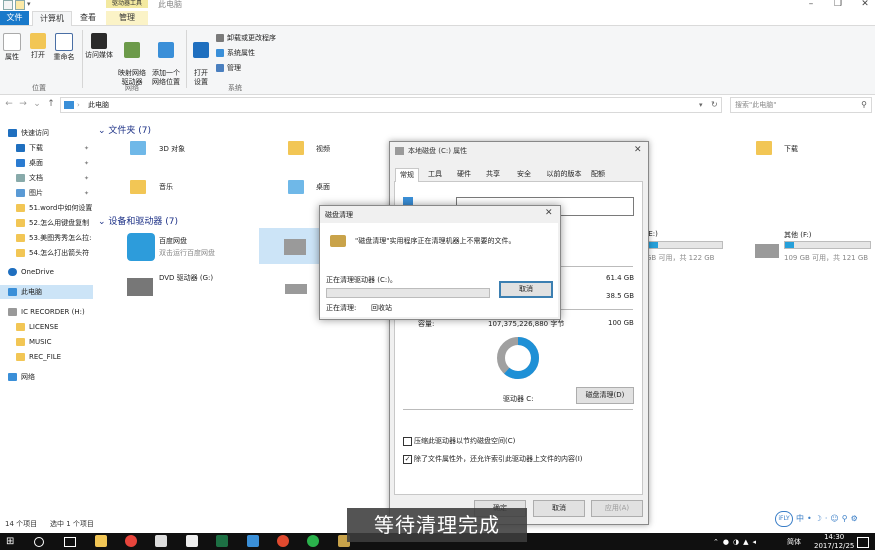 The width and height of the screenshot is (875, 551). I want to click on mail-taskbar-icon, so click(161, 541).